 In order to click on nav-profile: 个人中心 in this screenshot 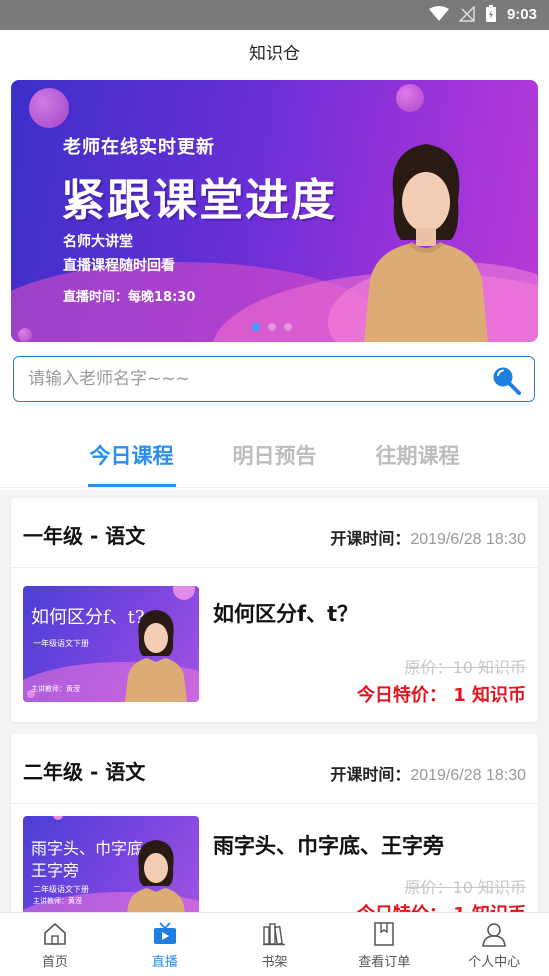, I will do `click(494, 944)`.